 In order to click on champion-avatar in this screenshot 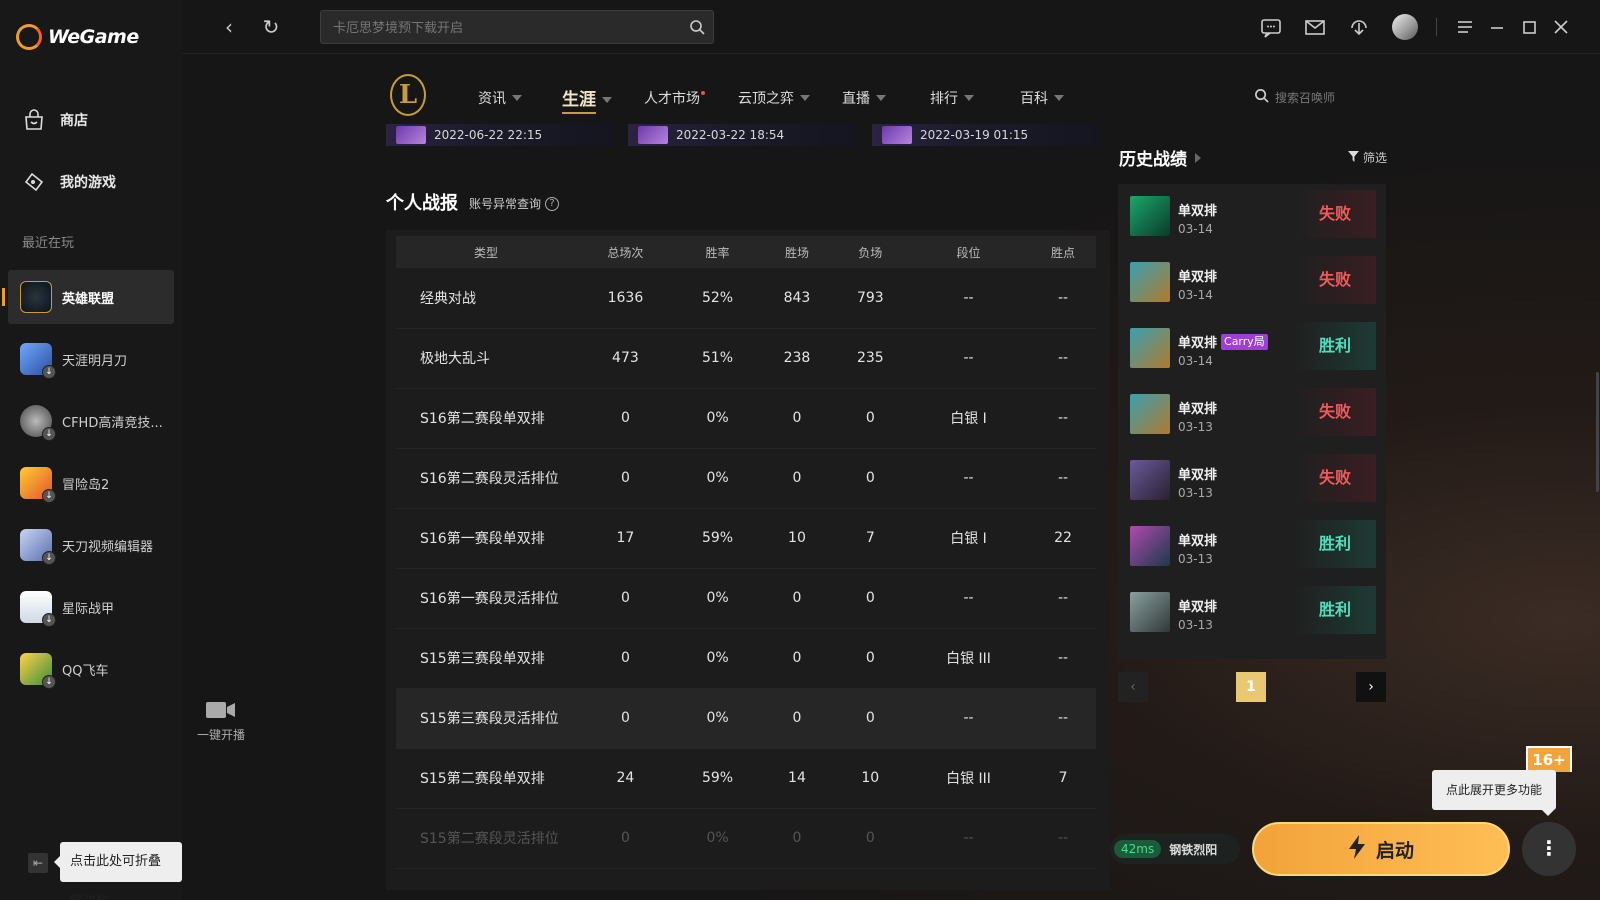, I will do `click(1150, 348)`.